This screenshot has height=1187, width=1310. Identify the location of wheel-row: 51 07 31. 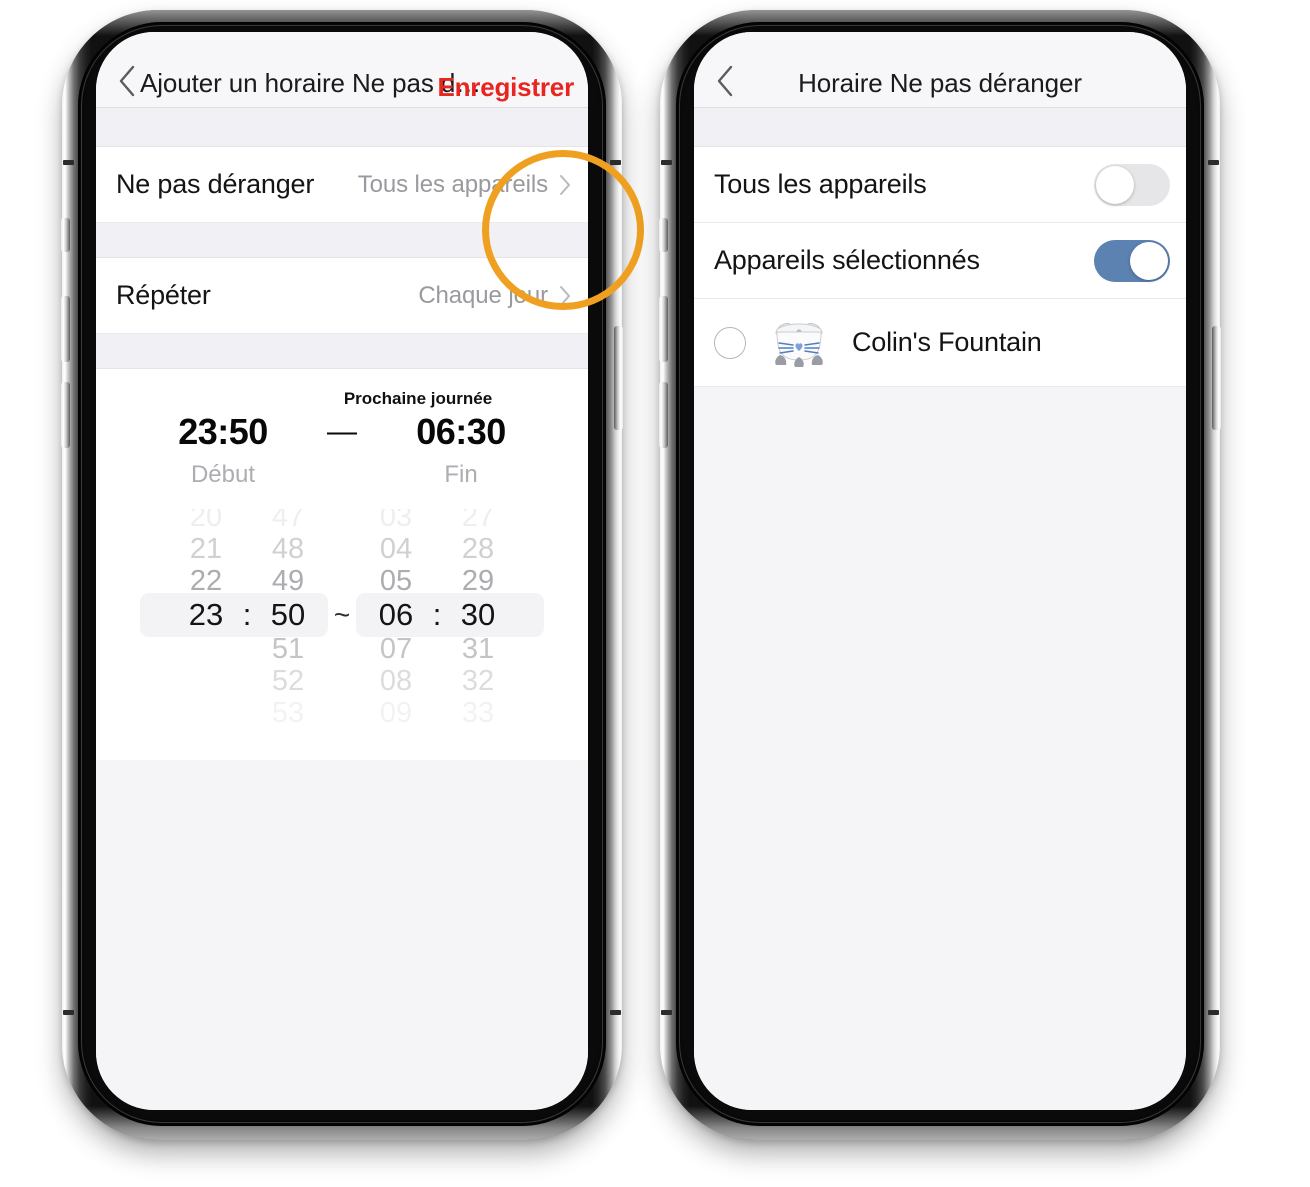
(342, 649).